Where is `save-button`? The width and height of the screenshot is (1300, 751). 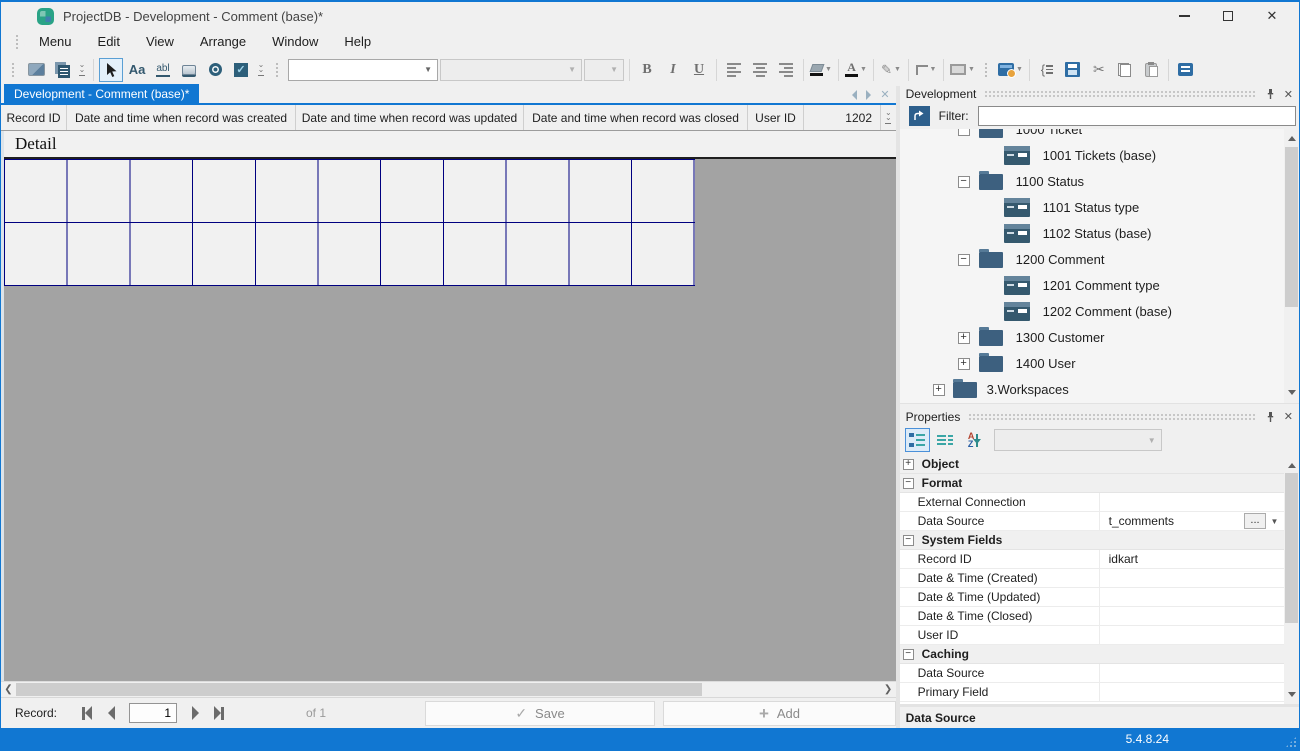
save-button is located at coordinates (1073, 70).